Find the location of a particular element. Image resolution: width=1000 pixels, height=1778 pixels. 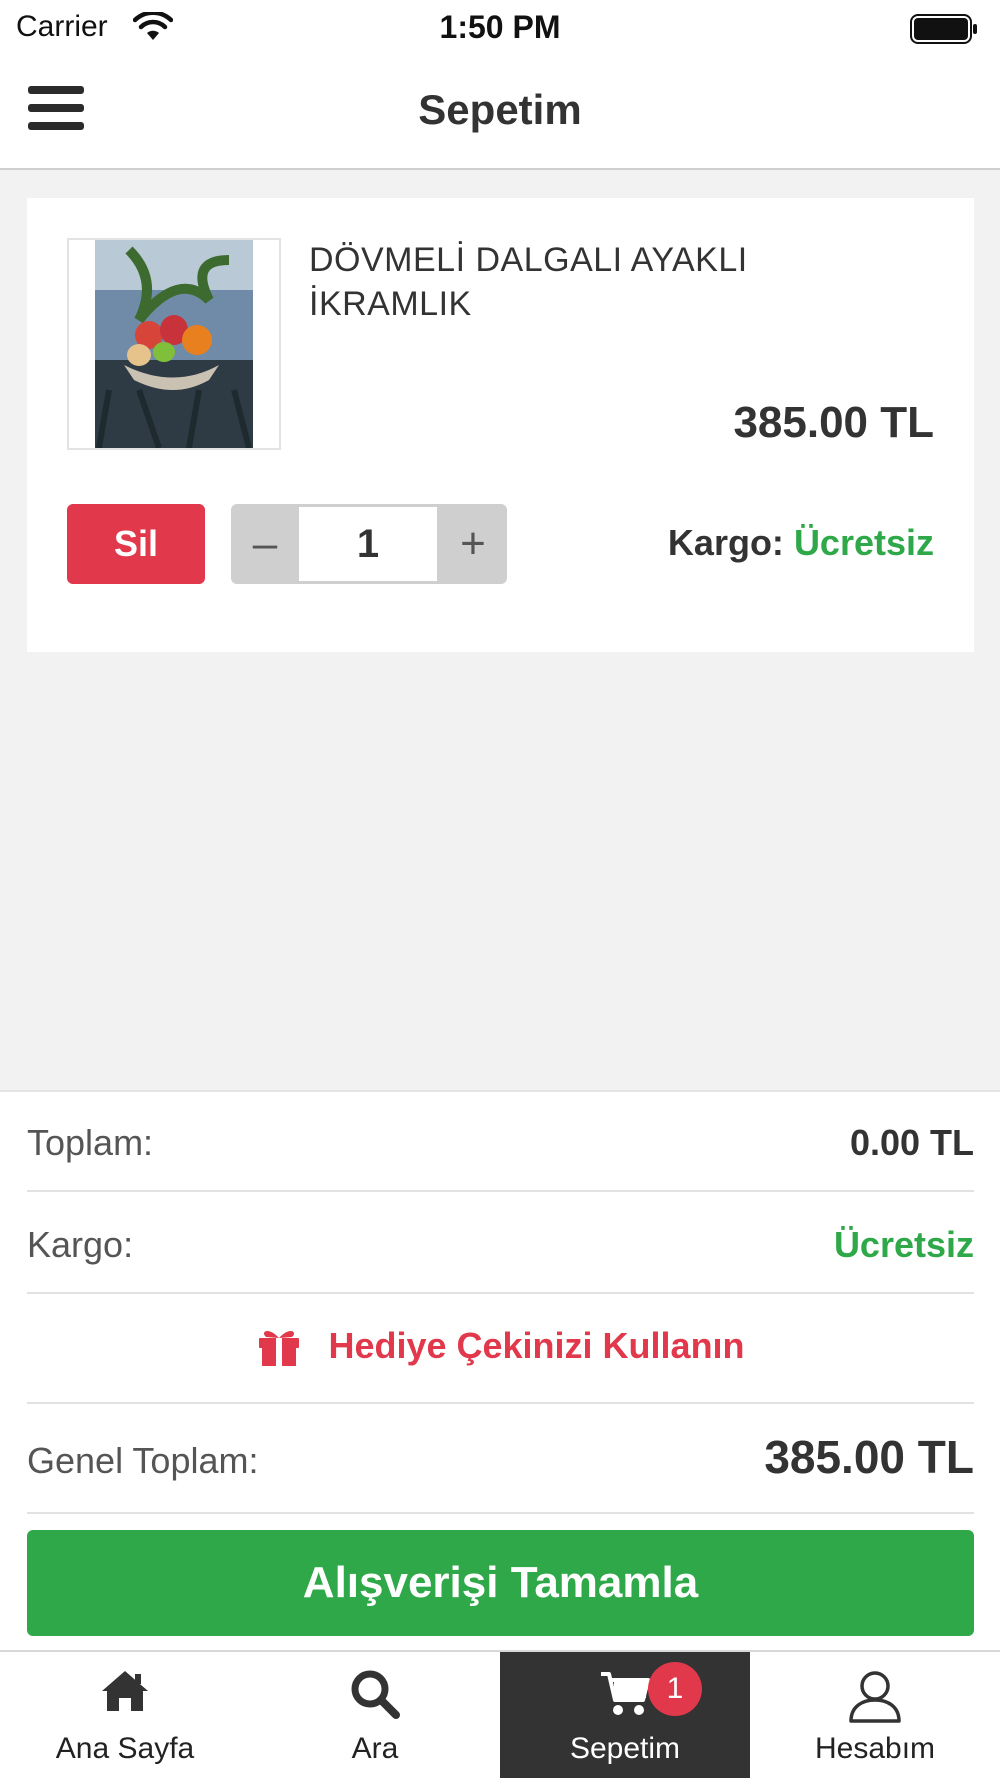

product-price: 385.00 TL is located at coordinates (833, 422).